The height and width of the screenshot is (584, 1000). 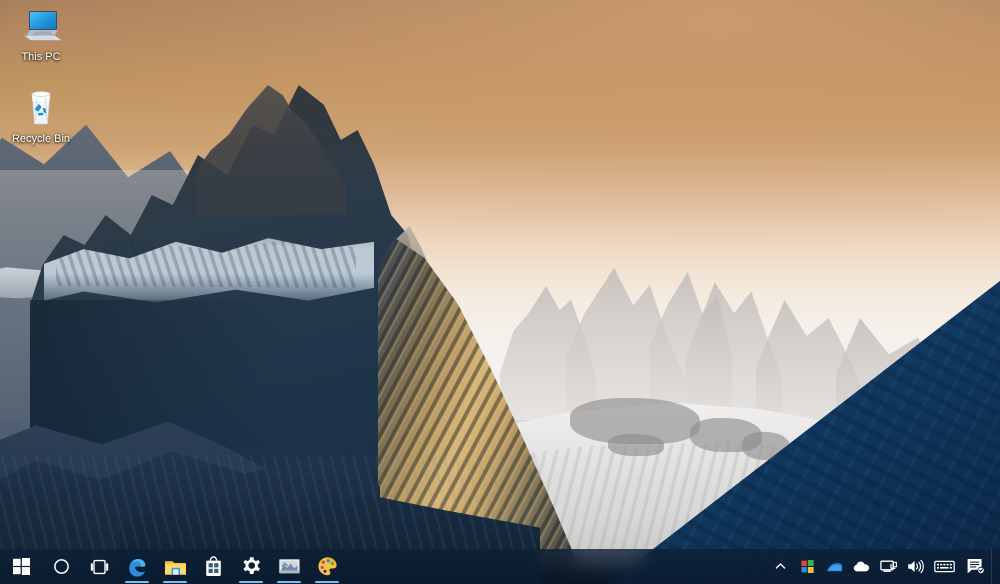 I want to click on keyboard-icon, so click(x=944, y=566).